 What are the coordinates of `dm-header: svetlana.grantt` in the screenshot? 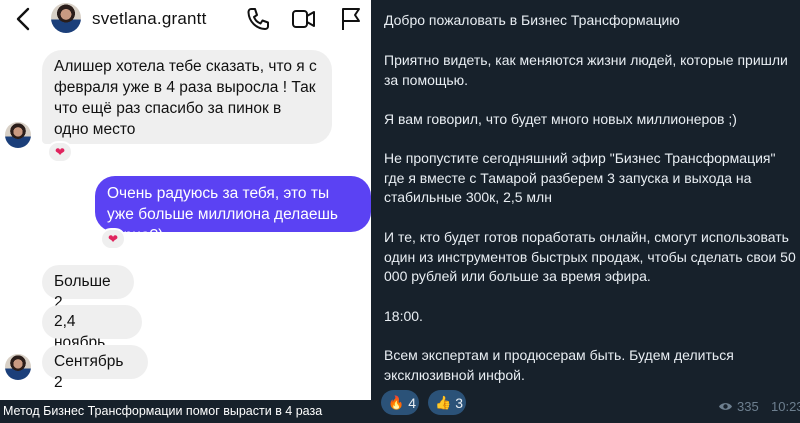 It's located at (185, 20).